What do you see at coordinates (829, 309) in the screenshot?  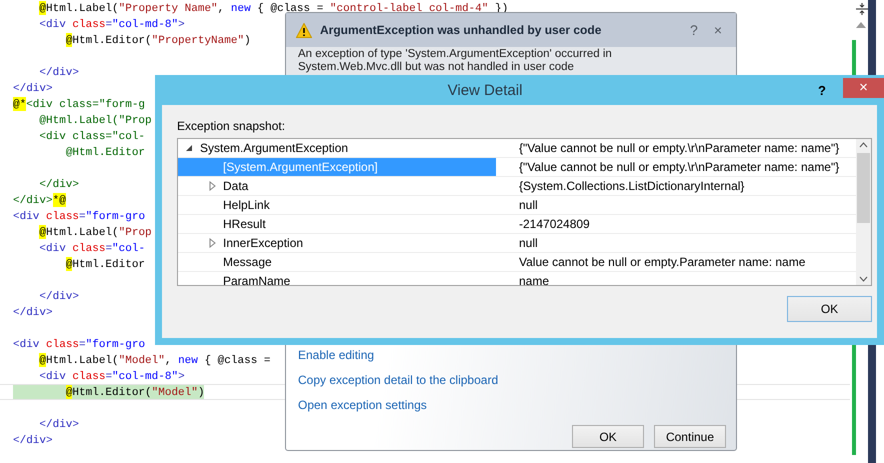 I see `ok-button: OK` at bounding box center [829, 309].